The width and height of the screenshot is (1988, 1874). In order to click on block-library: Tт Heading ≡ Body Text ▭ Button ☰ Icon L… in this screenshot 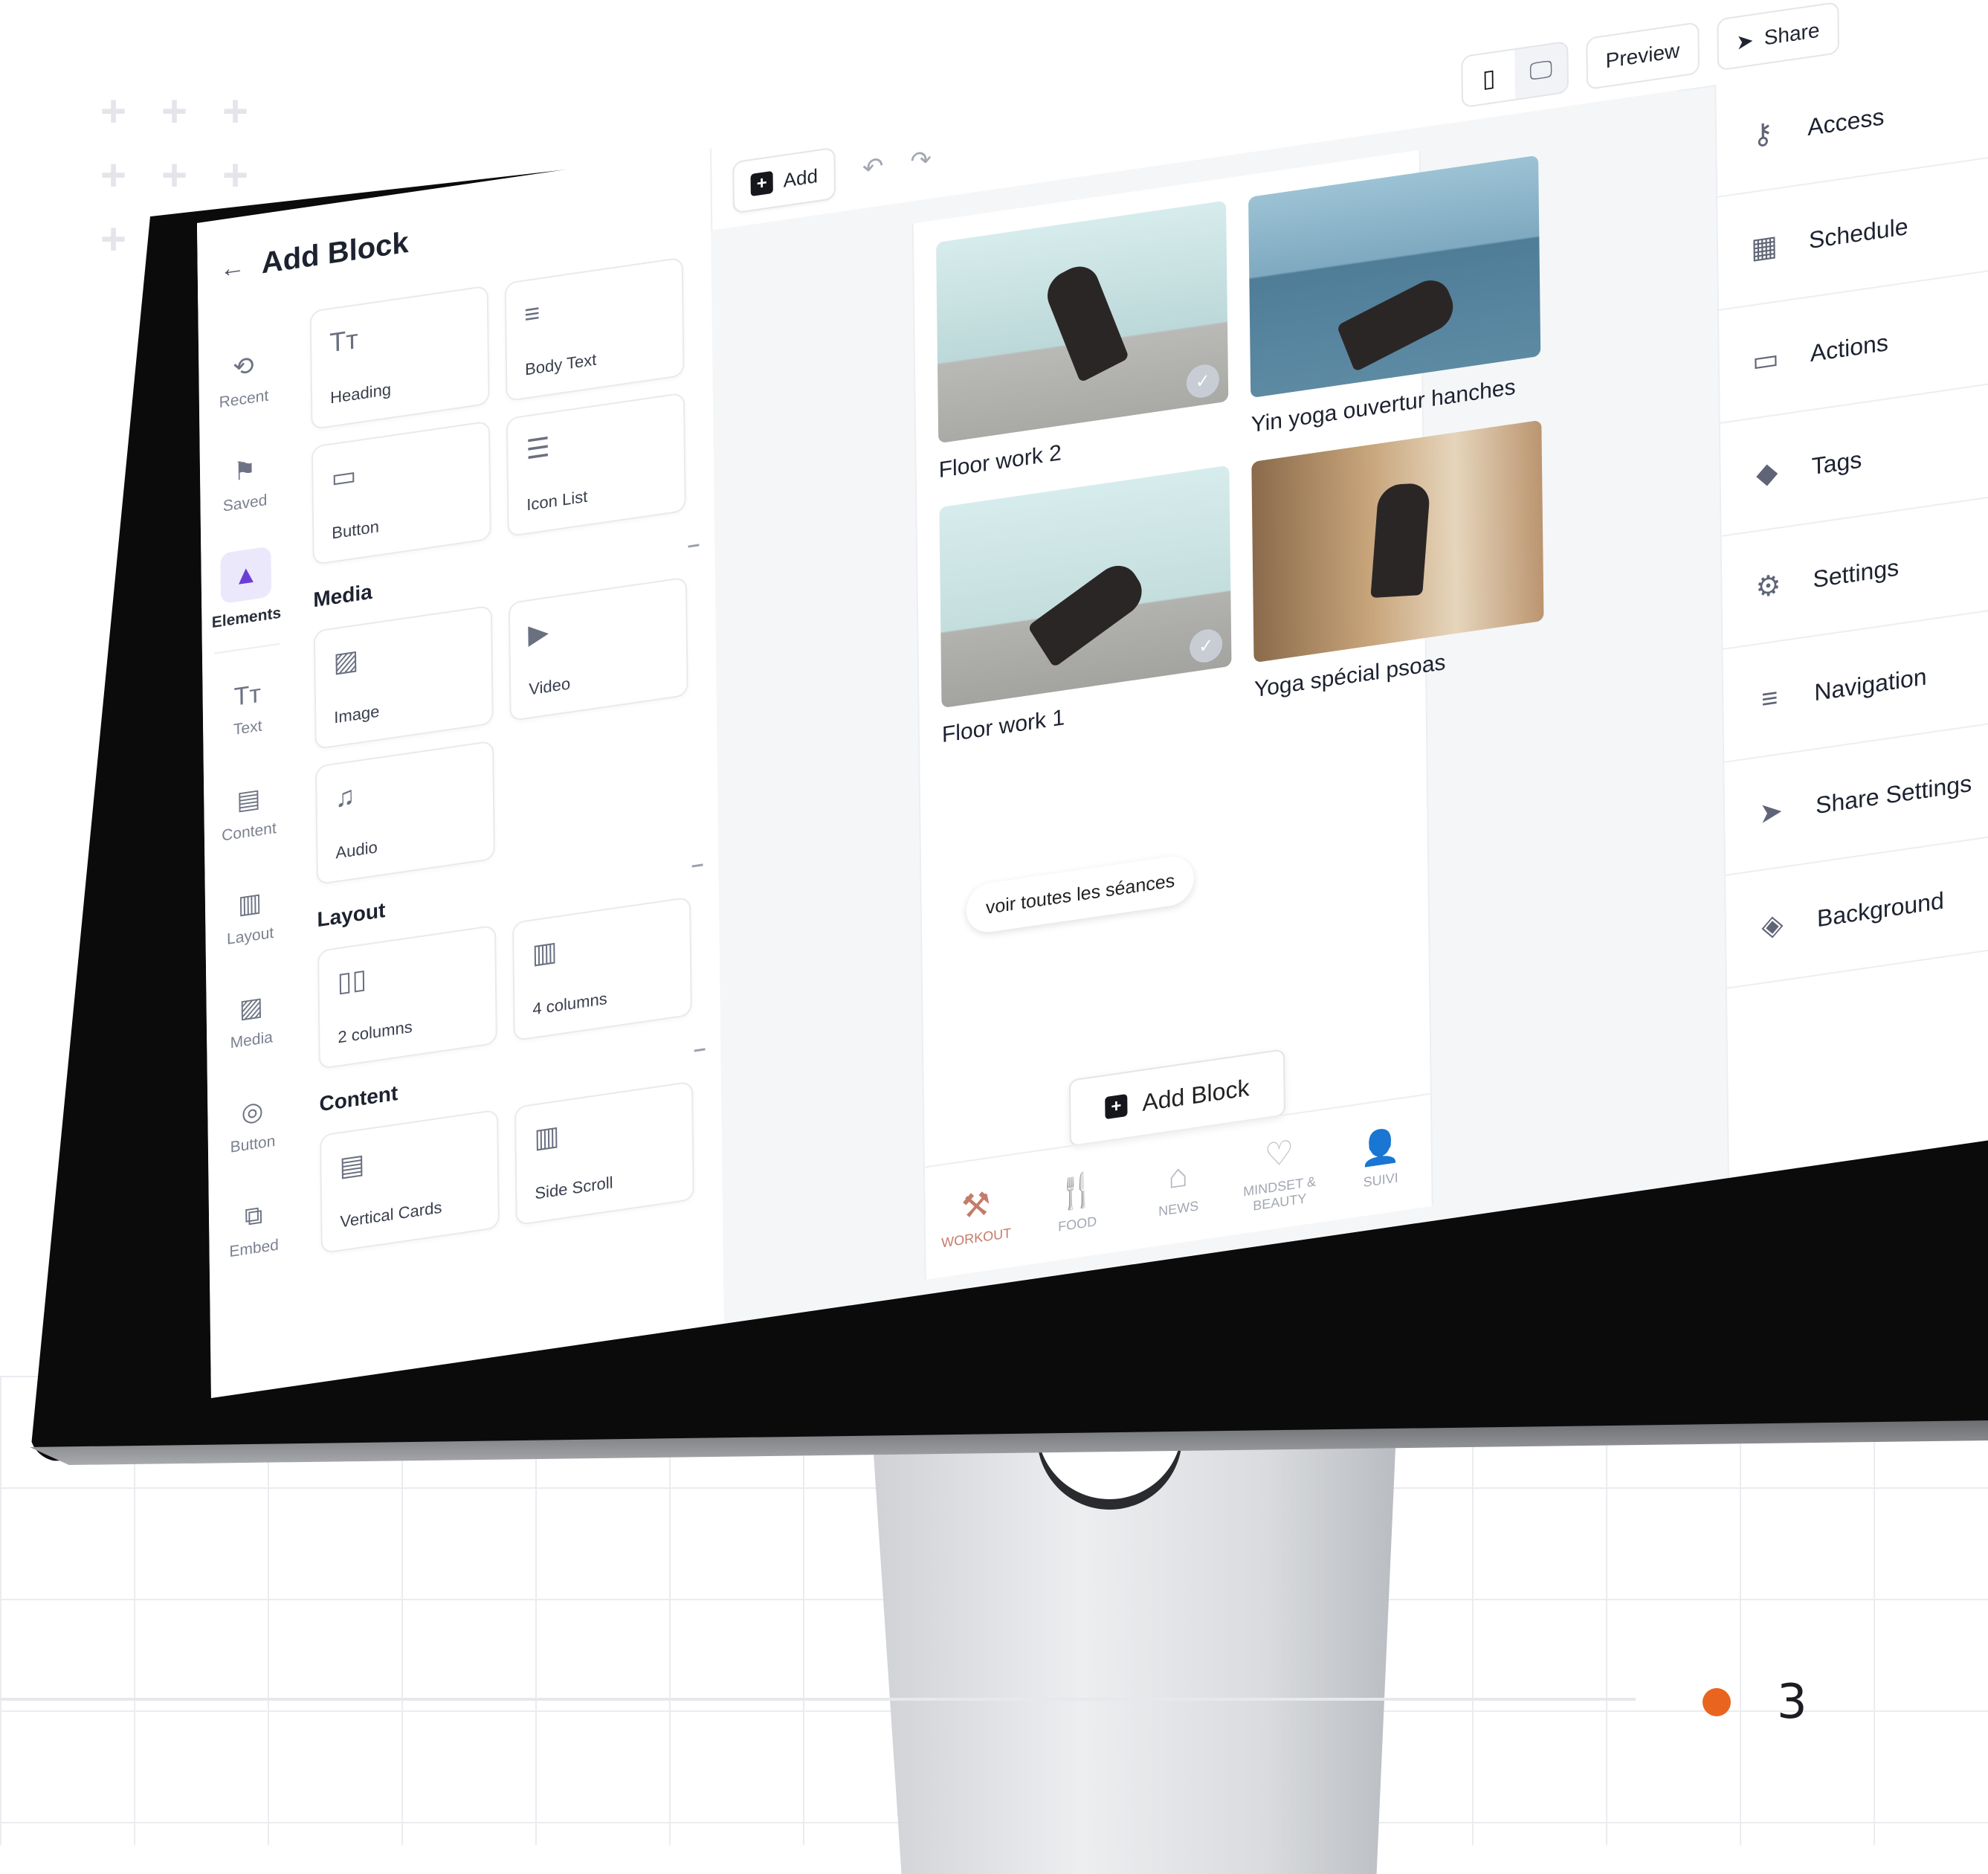, I will do `click(509, 765)`.